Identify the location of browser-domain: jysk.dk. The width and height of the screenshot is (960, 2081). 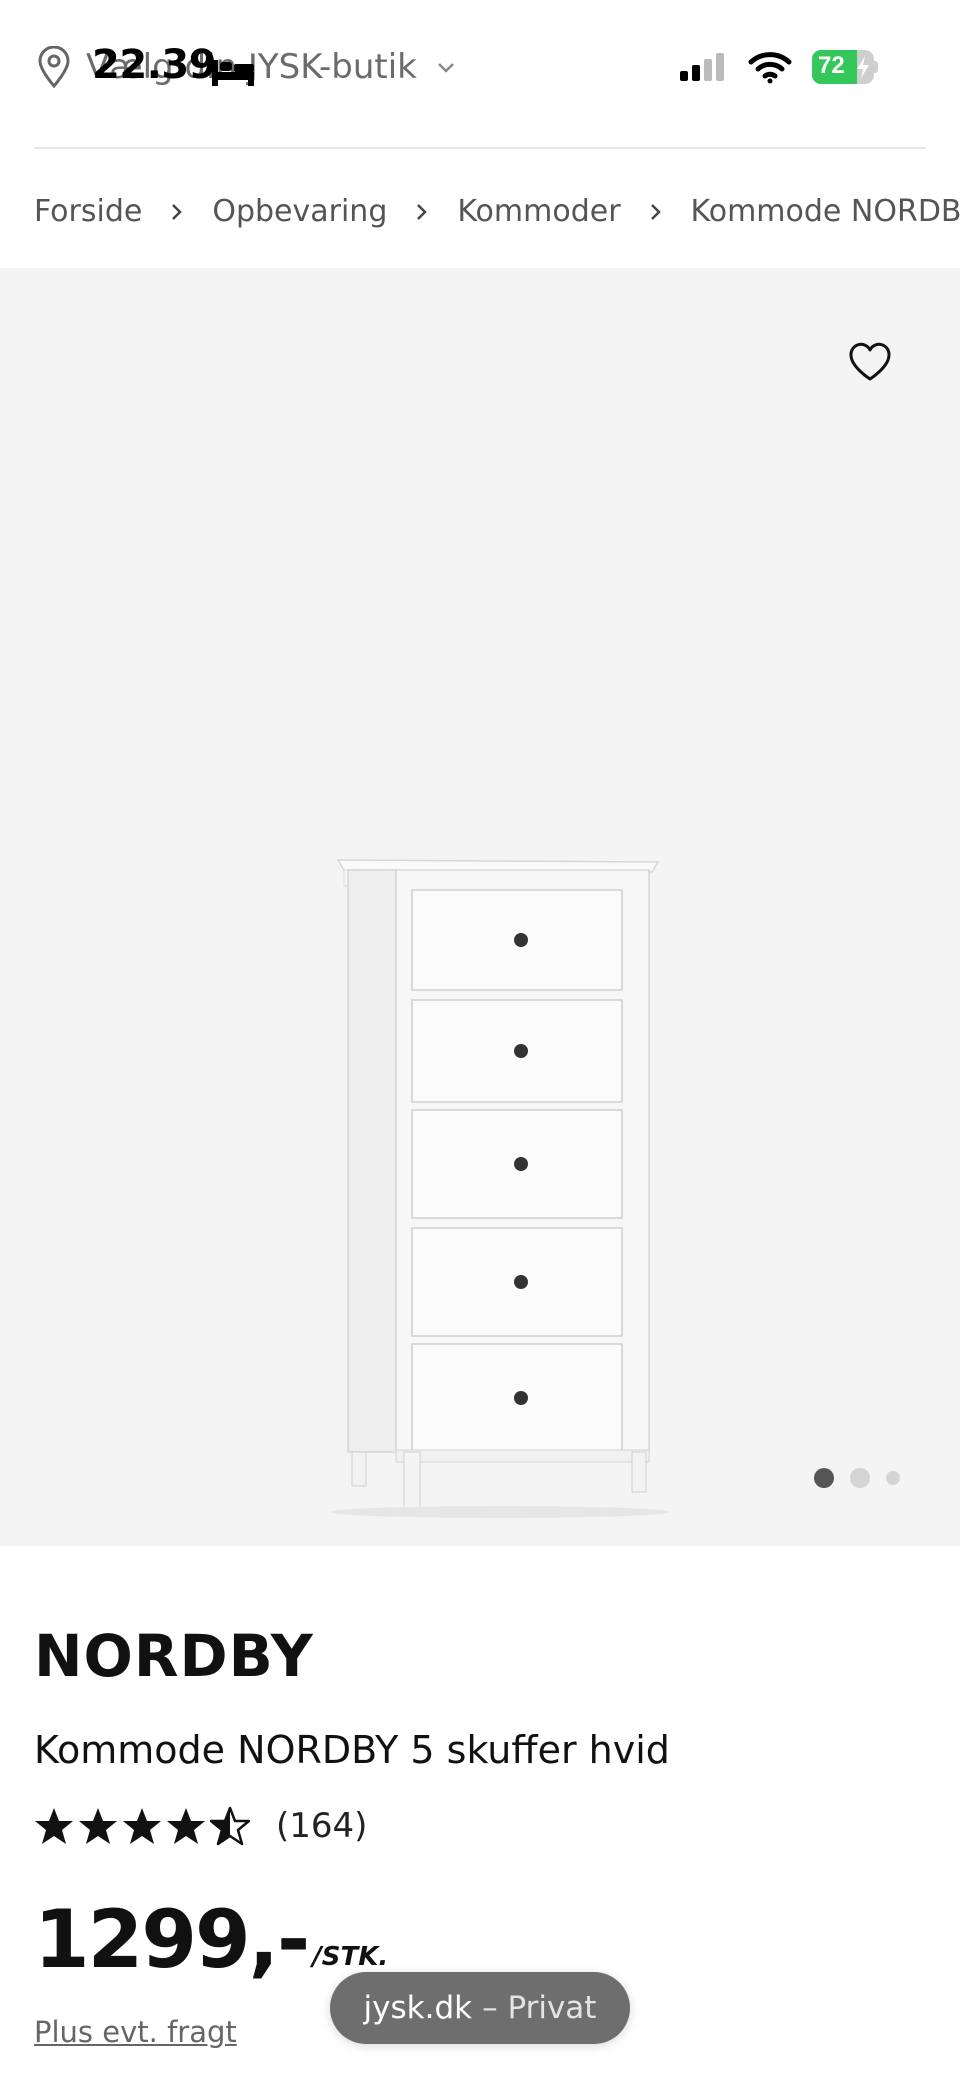
(418, 2008).